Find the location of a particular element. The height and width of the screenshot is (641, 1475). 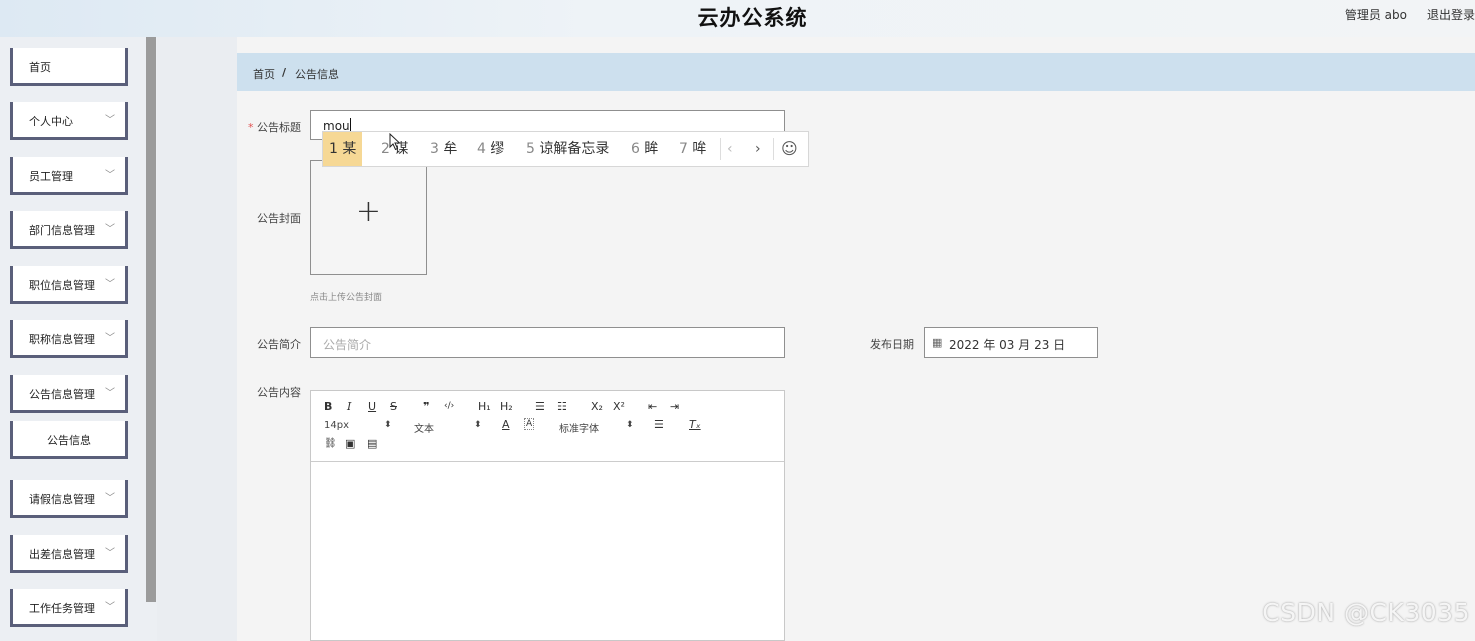

cover-upload: + is located at coordinates (368, 217).